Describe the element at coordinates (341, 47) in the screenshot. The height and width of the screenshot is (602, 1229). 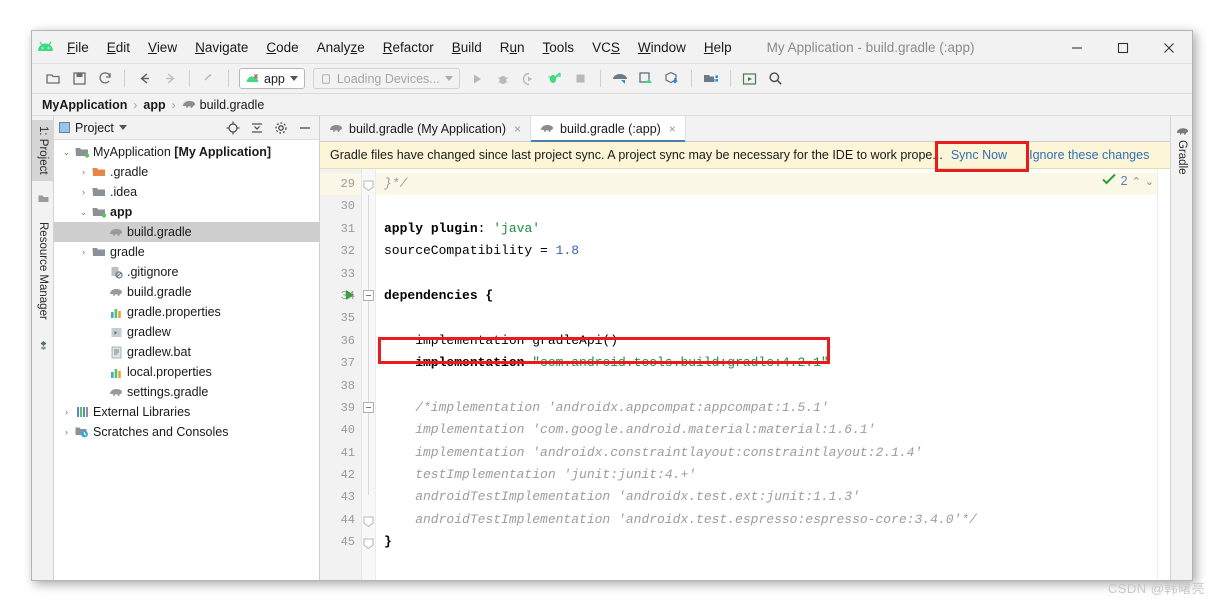
I see `menu-item-analyze: Analyze` at that location.